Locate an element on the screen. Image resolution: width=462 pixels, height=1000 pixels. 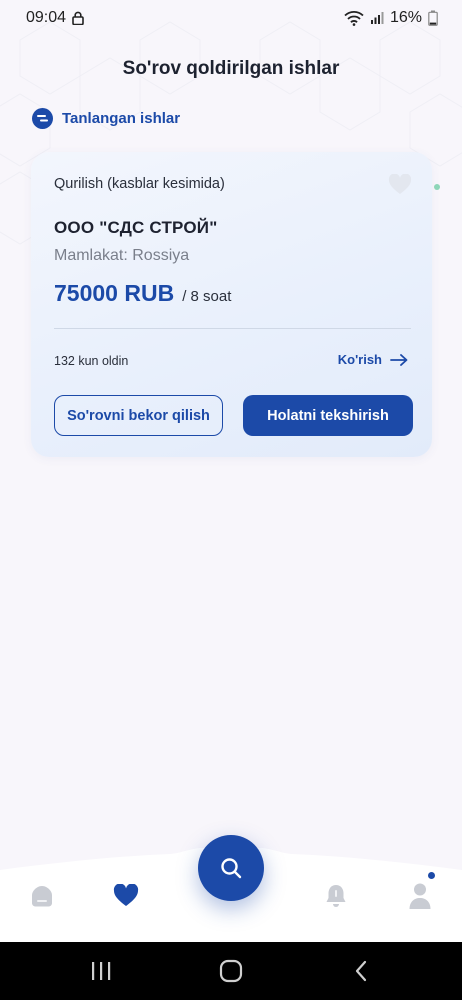
country-text: Mamlakat: Rossiya is located at coordinates (122, 255).